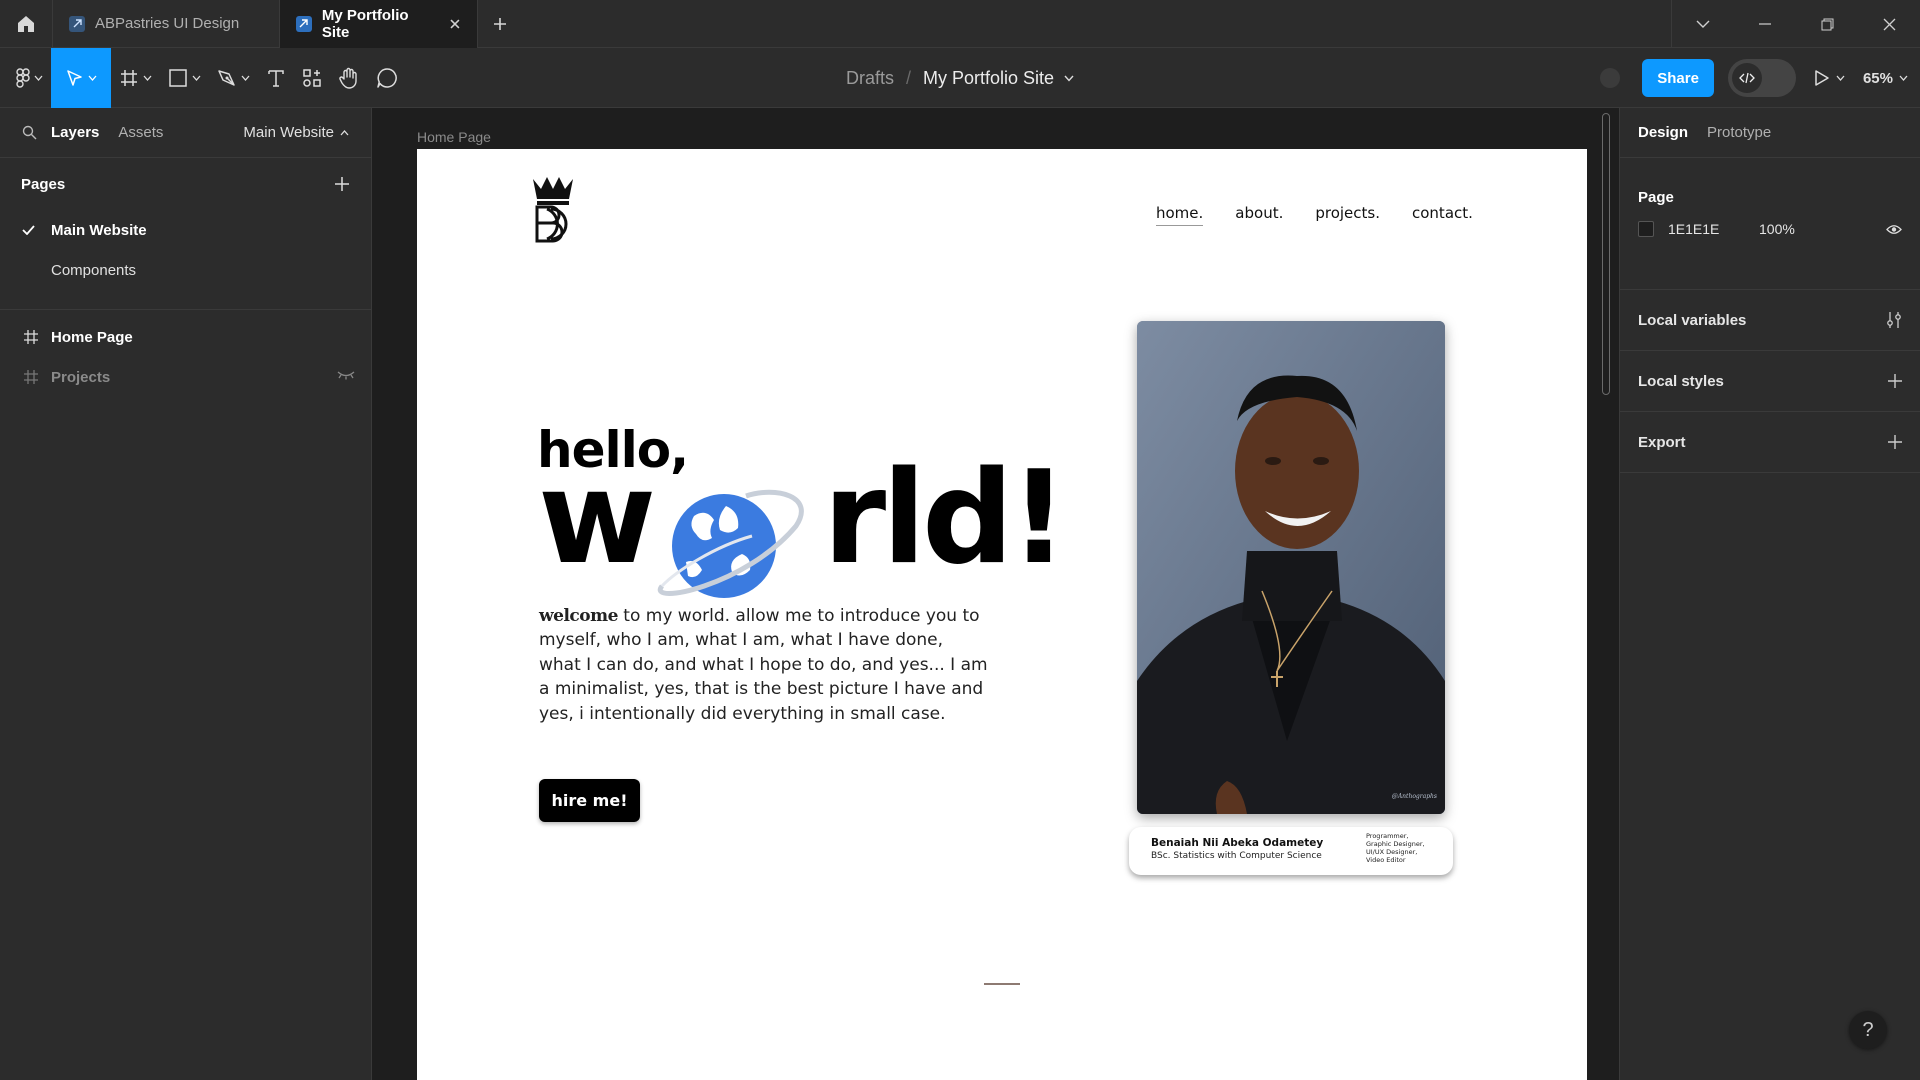 This screenshot has width=1920, height=1080. I want to click on comment-tool, so click(387, 78).